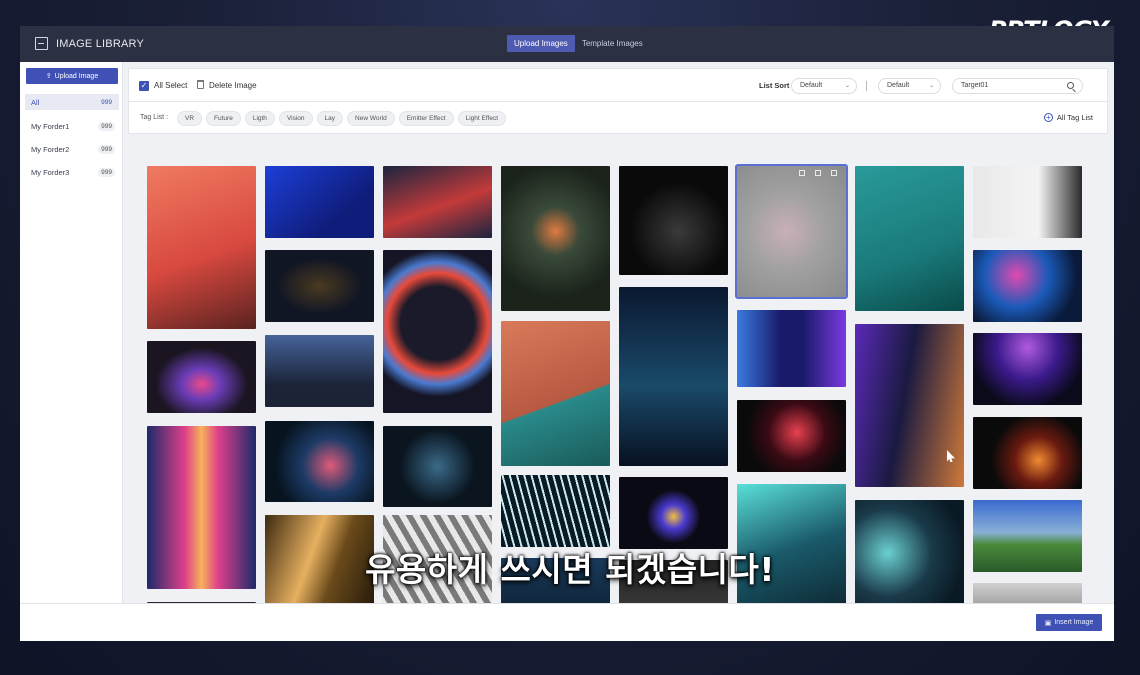 This screenshot has width=1140, height=675. I want to click on copy-icon, so click(818, 173).